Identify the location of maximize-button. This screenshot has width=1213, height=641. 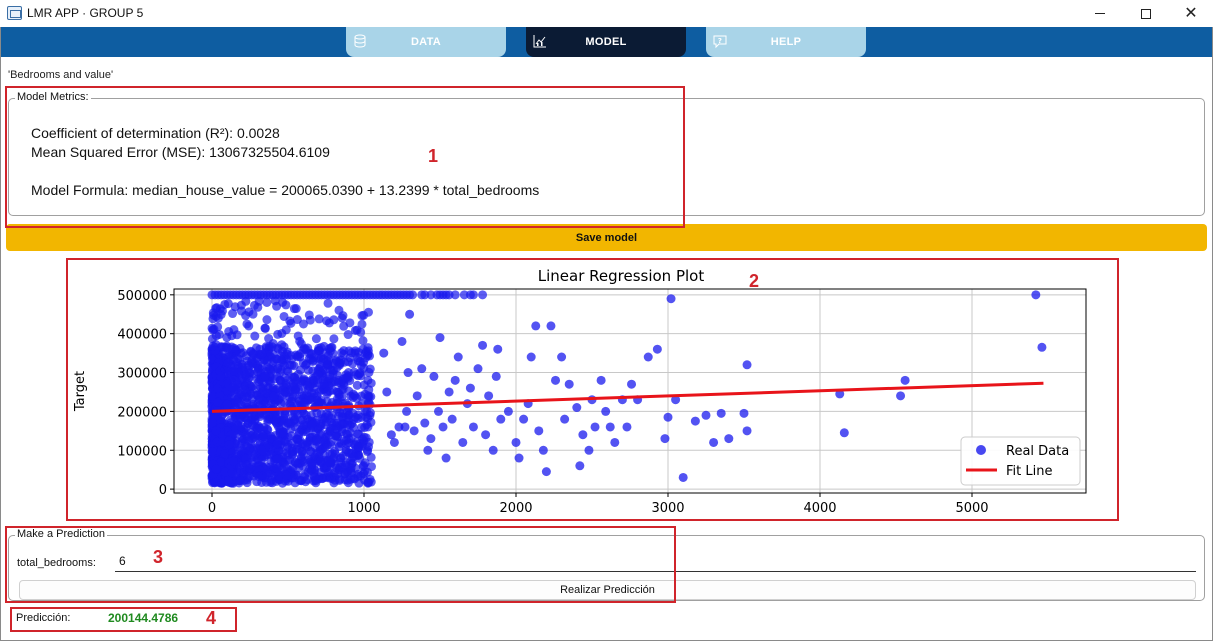
(1146, 13).